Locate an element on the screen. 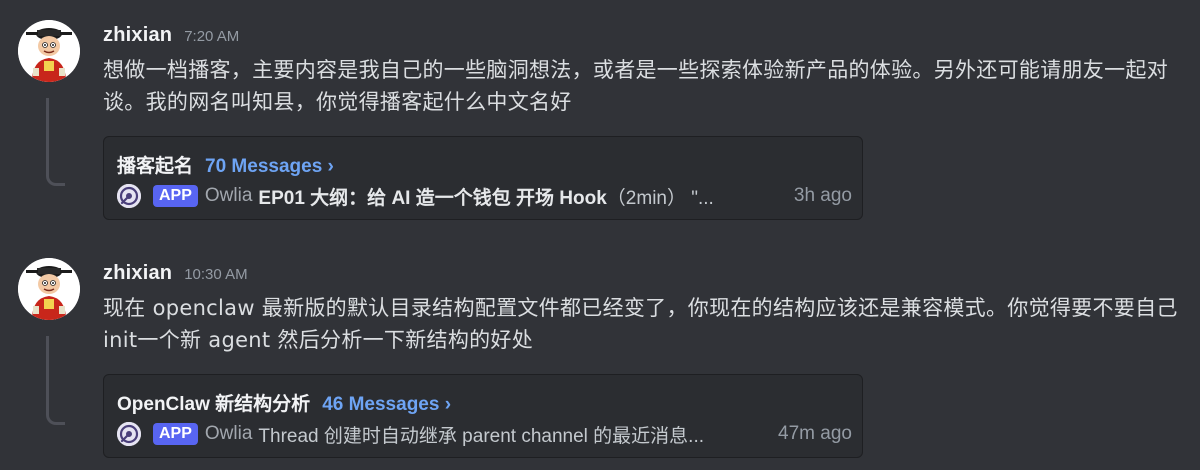 This screenshot has width=1200, height=470. thread-message-count-link: 46 Messages › is located at coordinates (386, 405).